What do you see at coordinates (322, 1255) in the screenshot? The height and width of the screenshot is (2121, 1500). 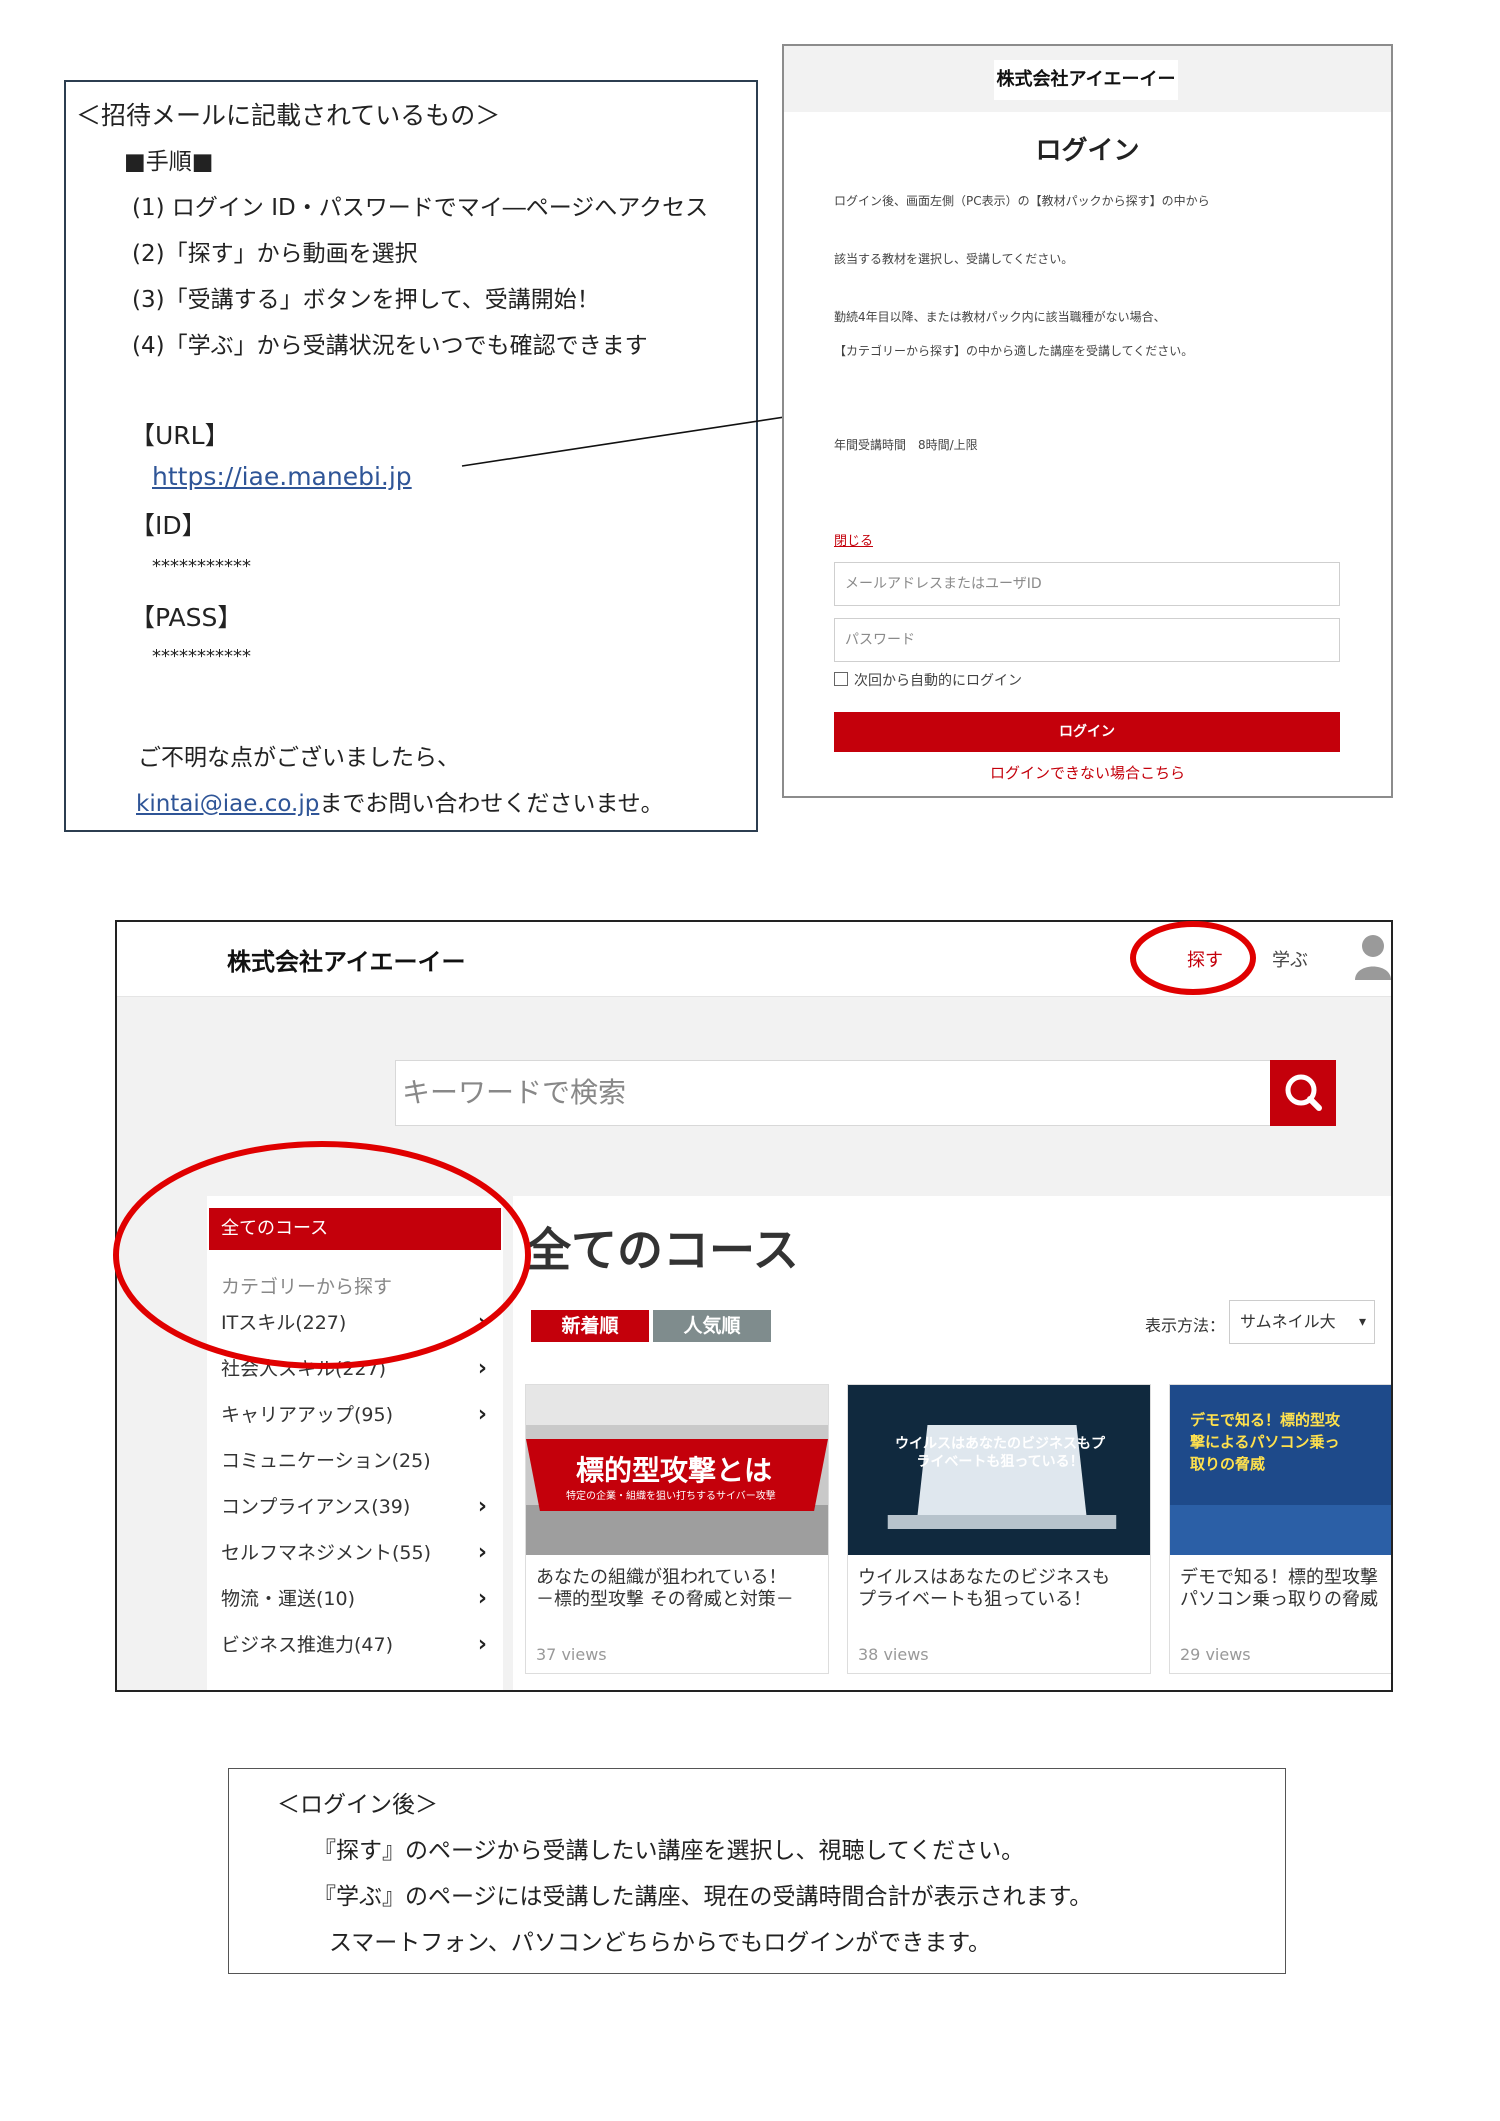 I see `highlight-sidebar-ellipse` at bounding box center [322, 1255].